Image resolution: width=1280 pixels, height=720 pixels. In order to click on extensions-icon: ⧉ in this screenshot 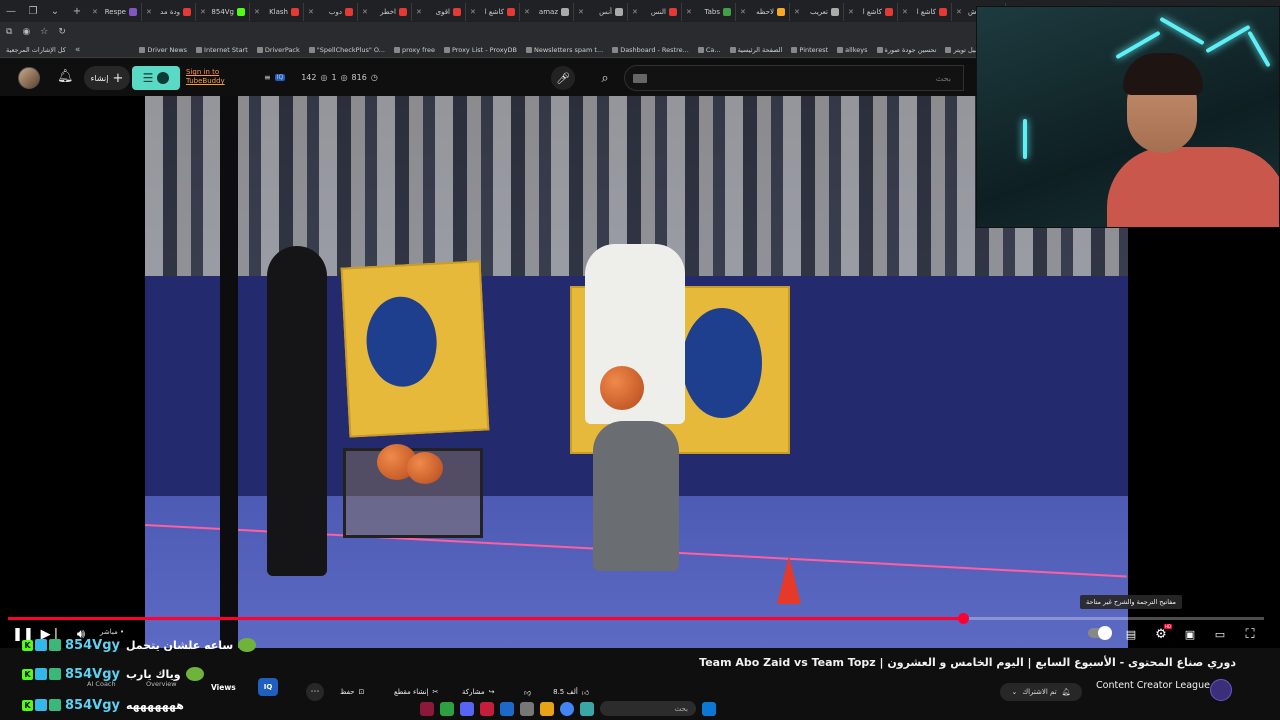, I will do `click(9, 32)`.